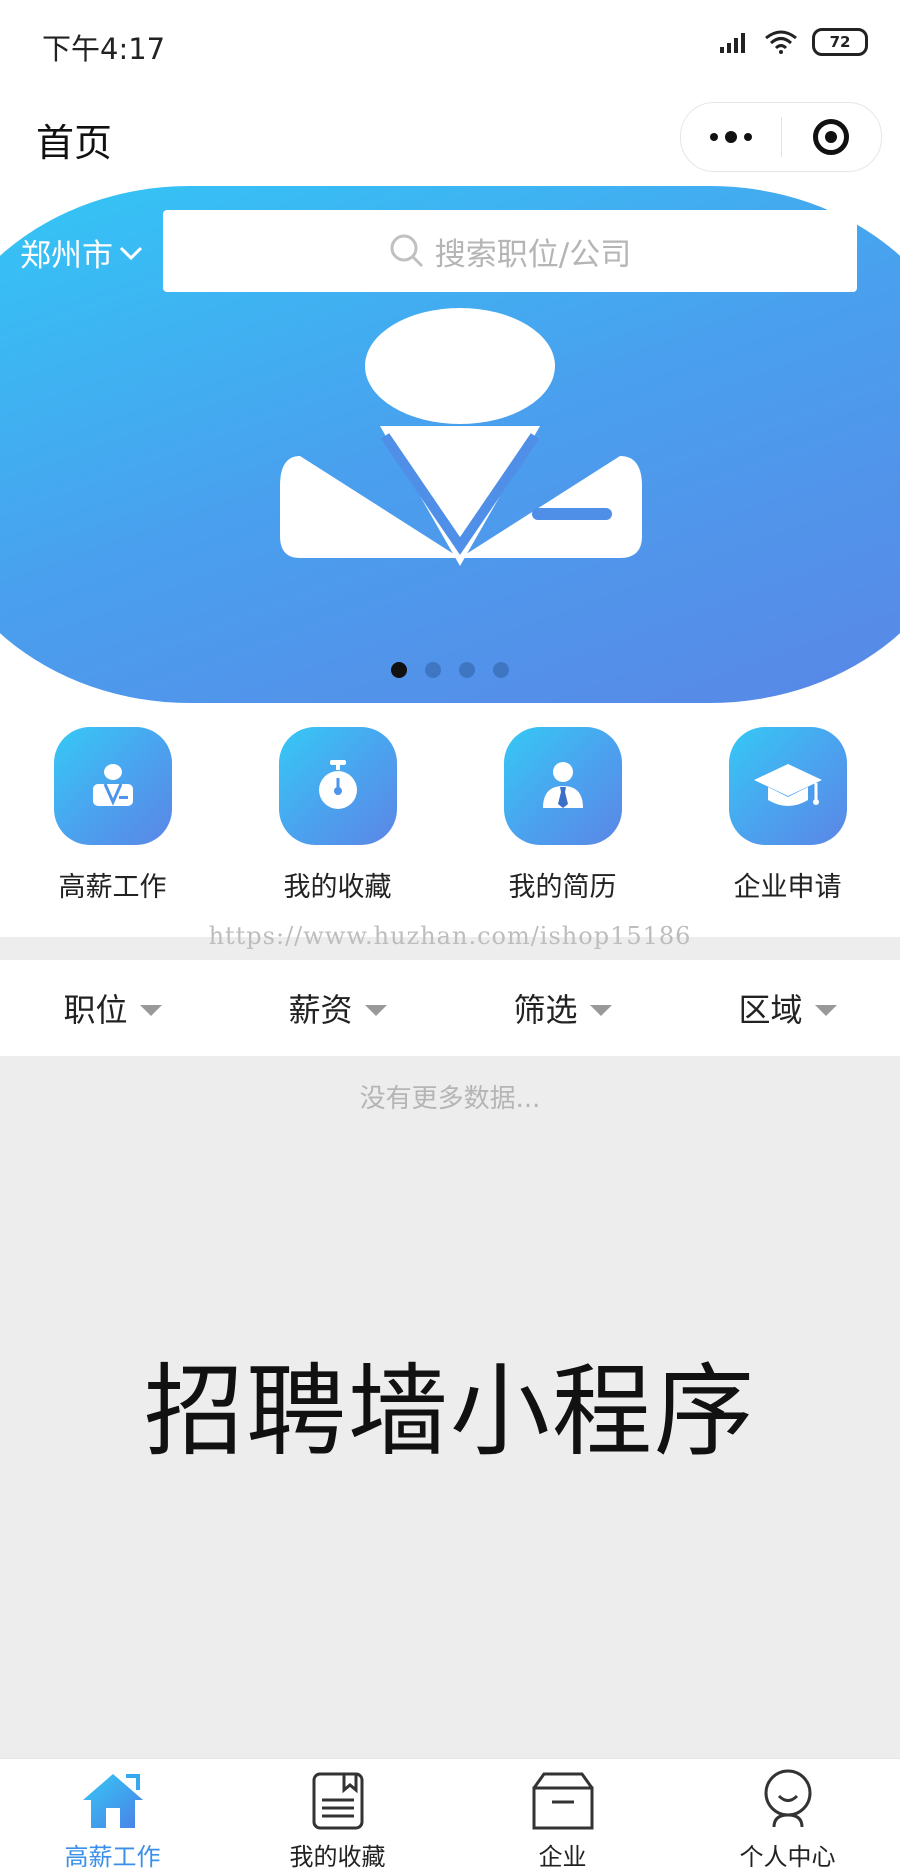  Describe the element at coordinates (74, 143) in the screenshot. I see `page-title: 首页` at that location.